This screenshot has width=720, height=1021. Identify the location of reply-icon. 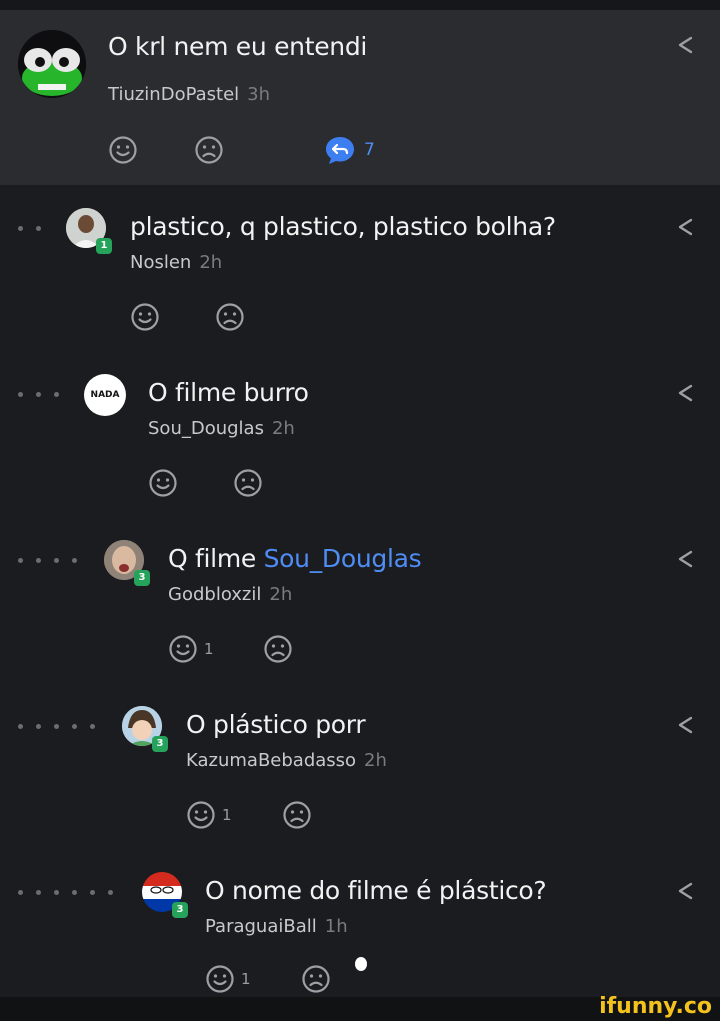
(340, 150).